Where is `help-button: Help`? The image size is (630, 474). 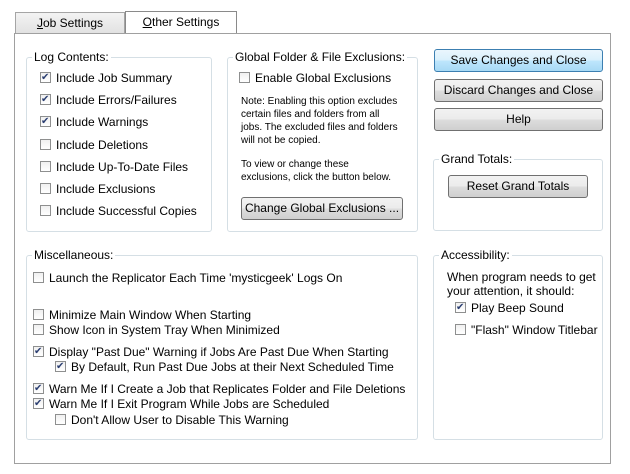 help-button: Help is located at coordinates (518, 119).